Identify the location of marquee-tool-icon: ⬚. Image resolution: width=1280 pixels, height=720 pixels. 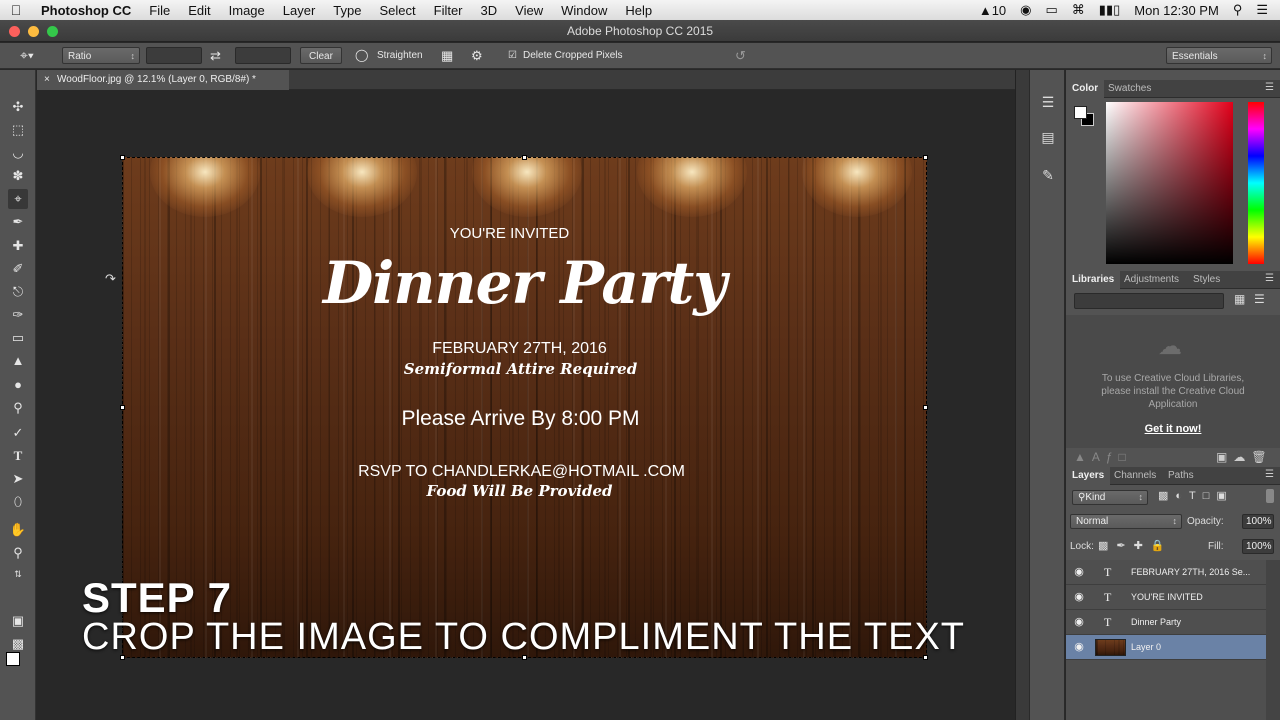
(18, 130).